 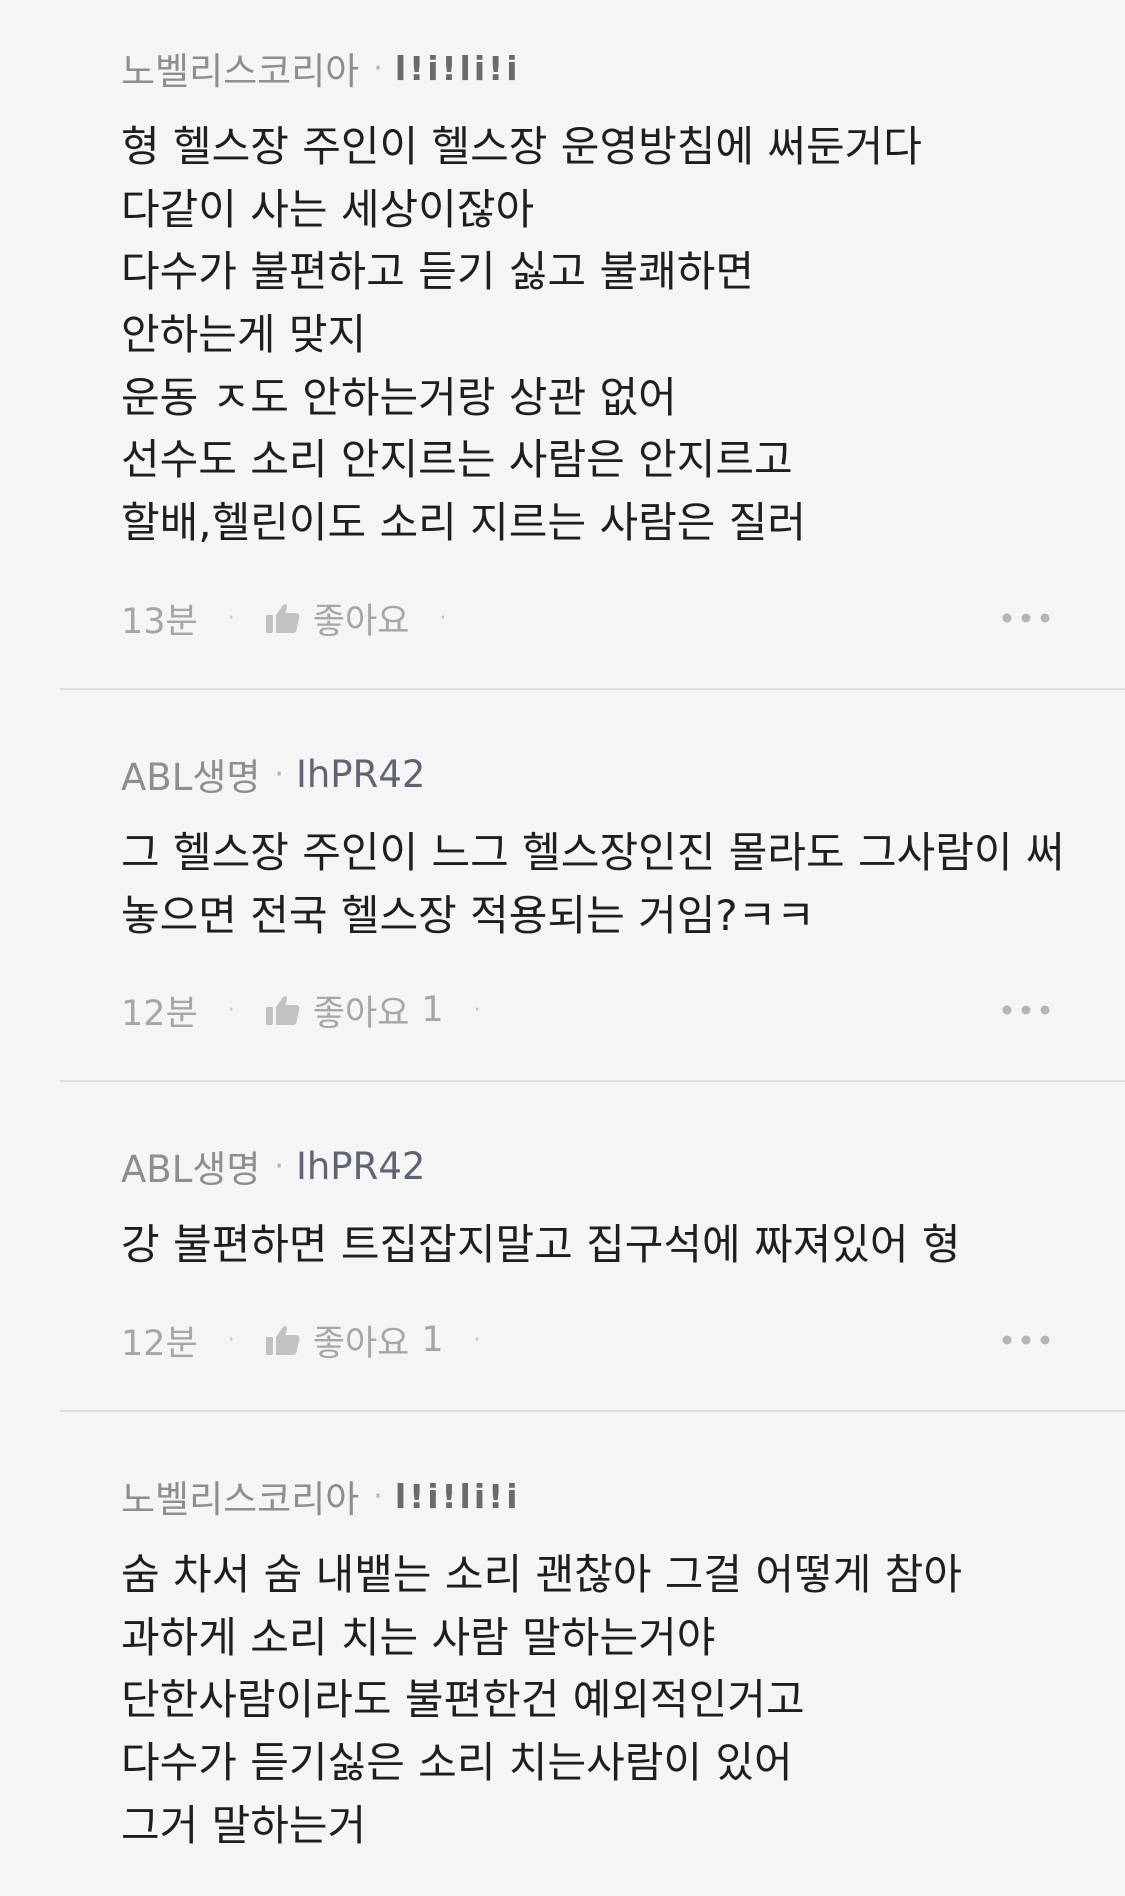 What do you see at coordinates (457, 1763) in the screenshot?
I see `comment-text-line: 다수가 듣기싫은 소리 치는사람이 있어` at bounding box center [457, 1763].